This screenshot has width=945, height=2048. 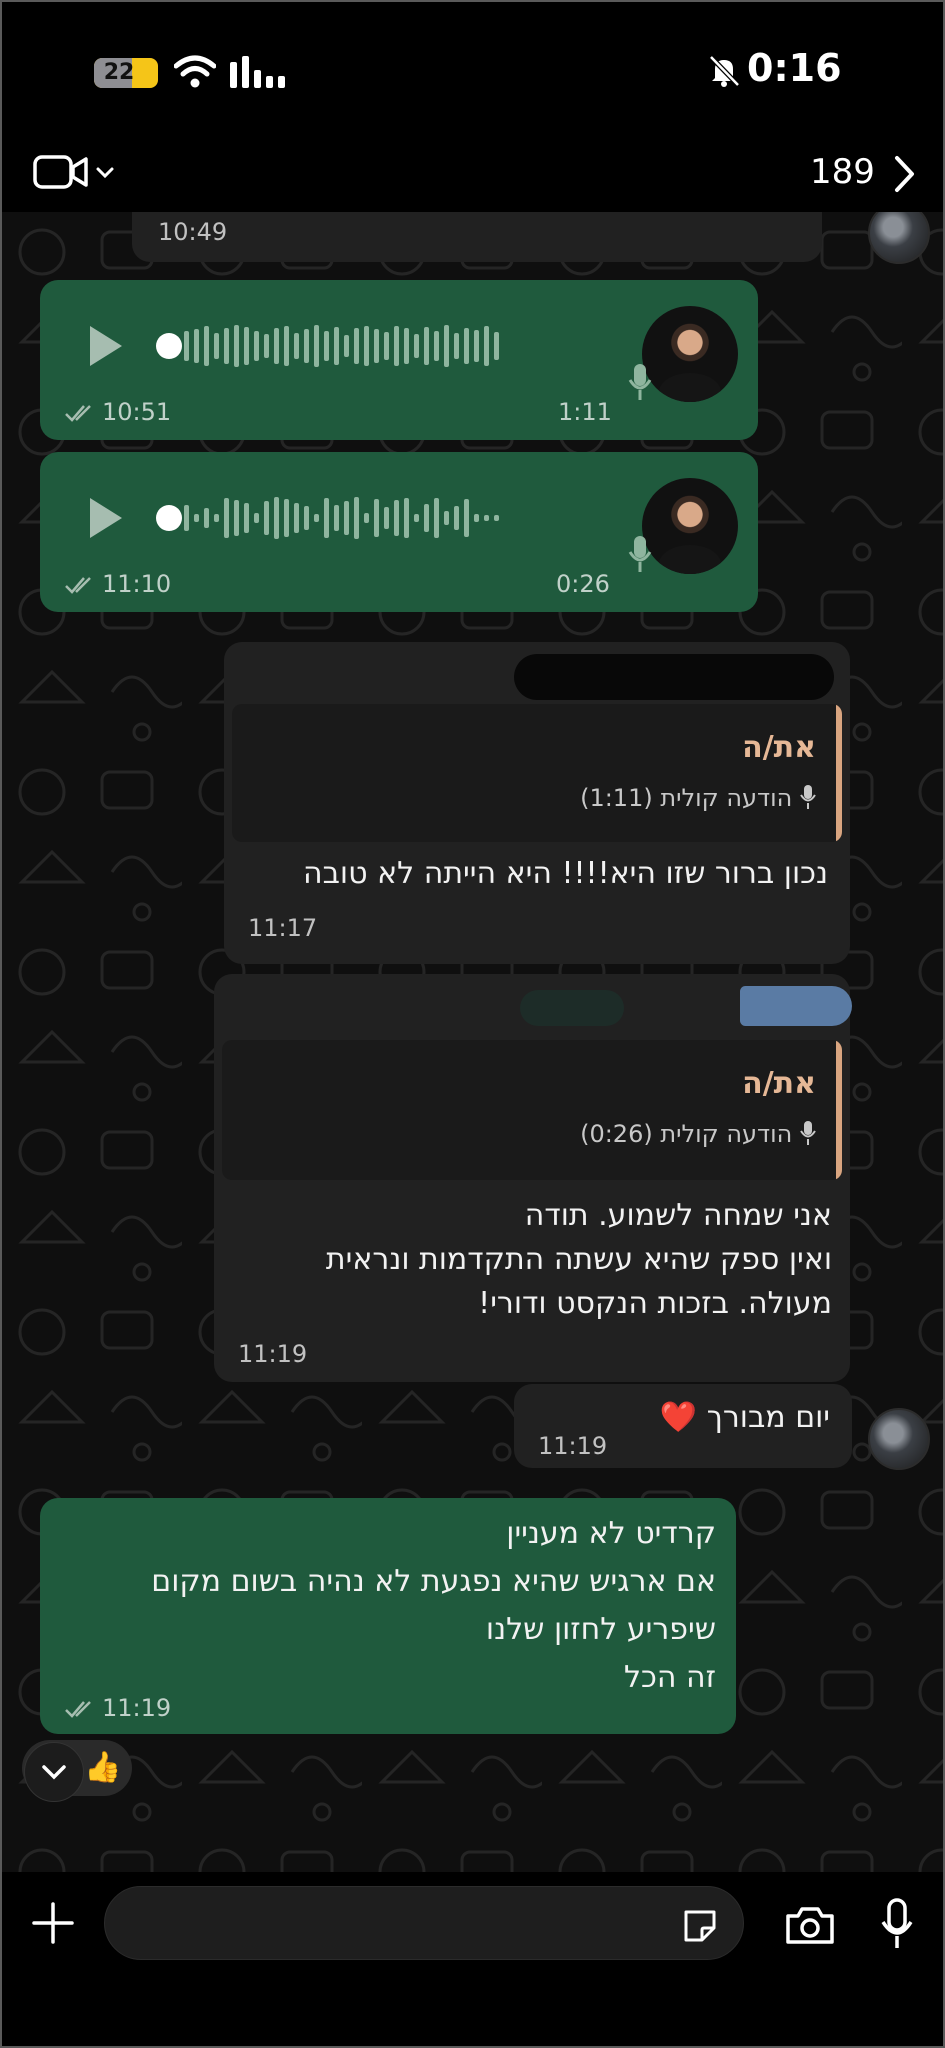 What do you see at coordinates (899, 1439) in the screenshot?
I see `avatar` at bounding box center [899, 1439].